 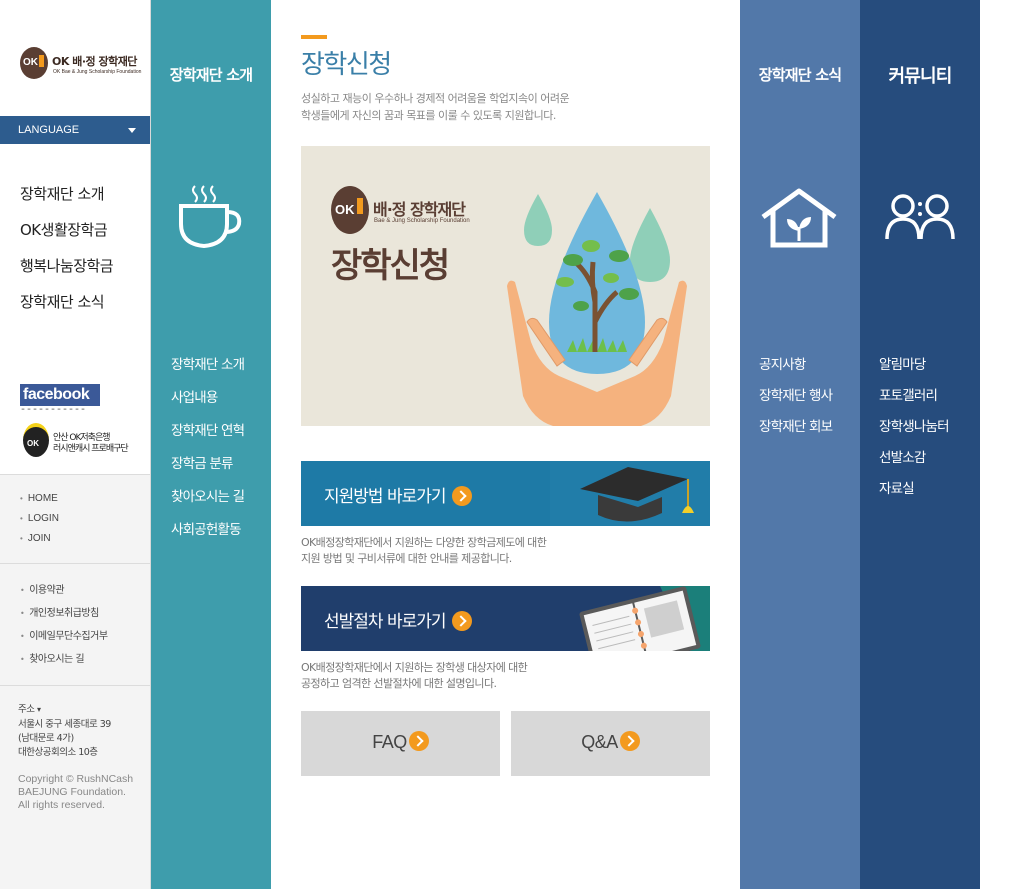 I want to click on support-method-banner: 지원방법 바로가기, so click(x=505, y=493).